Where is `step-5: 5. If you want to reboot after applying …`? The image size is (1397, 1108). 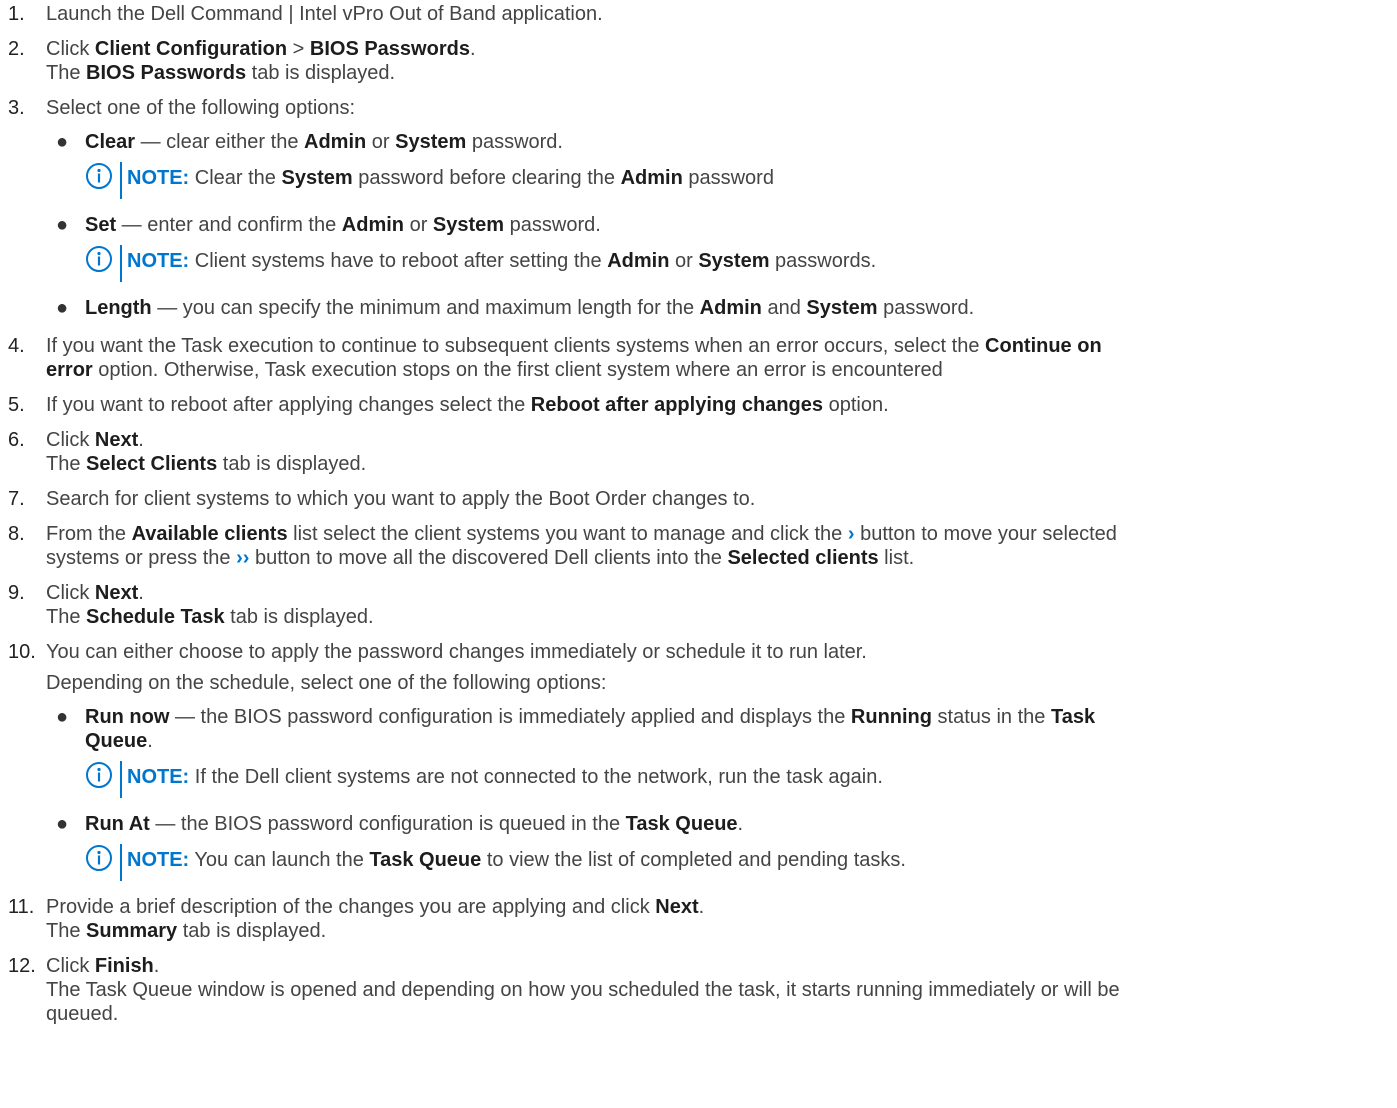
step-5: 5. If you want to reboot after applying … is located at coordinates (698, 405).